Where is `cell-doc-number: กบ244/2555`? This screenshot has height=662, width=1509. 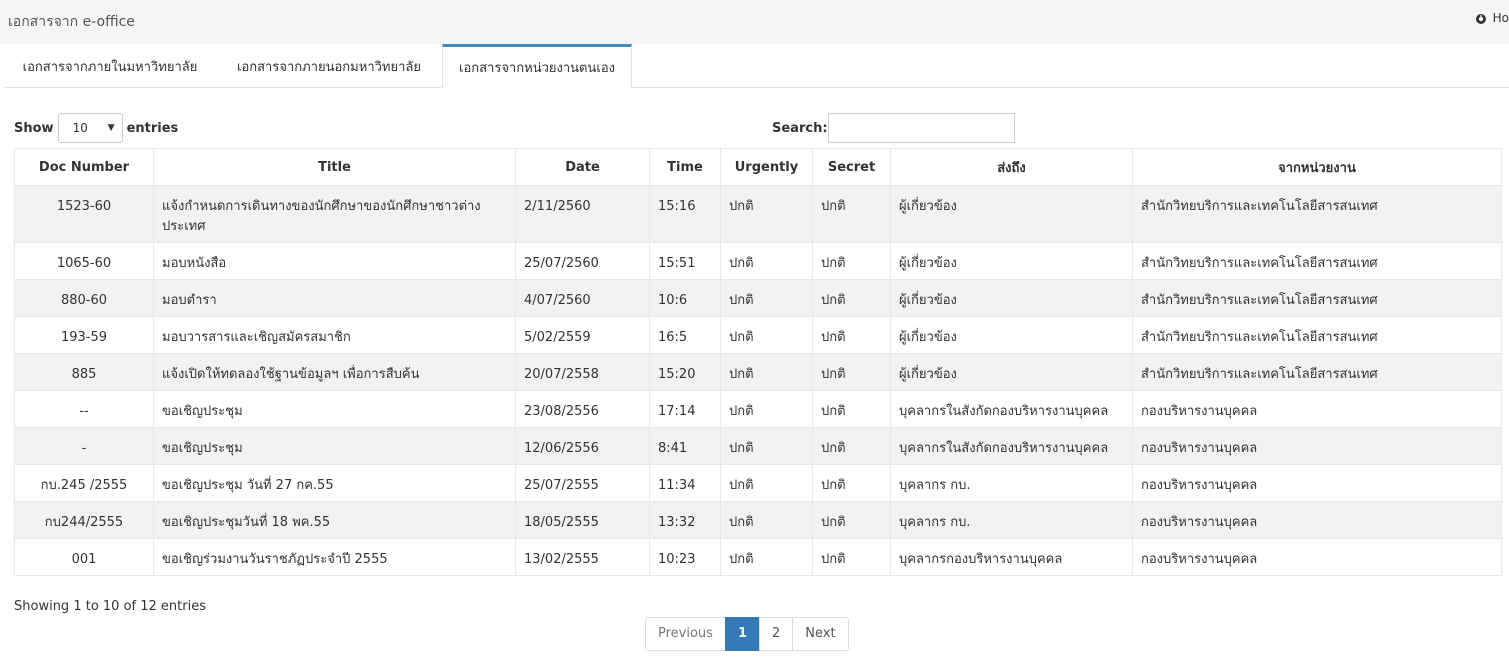
cell-doc-number: กบ244/2555 is located at coordinates (84, 520).